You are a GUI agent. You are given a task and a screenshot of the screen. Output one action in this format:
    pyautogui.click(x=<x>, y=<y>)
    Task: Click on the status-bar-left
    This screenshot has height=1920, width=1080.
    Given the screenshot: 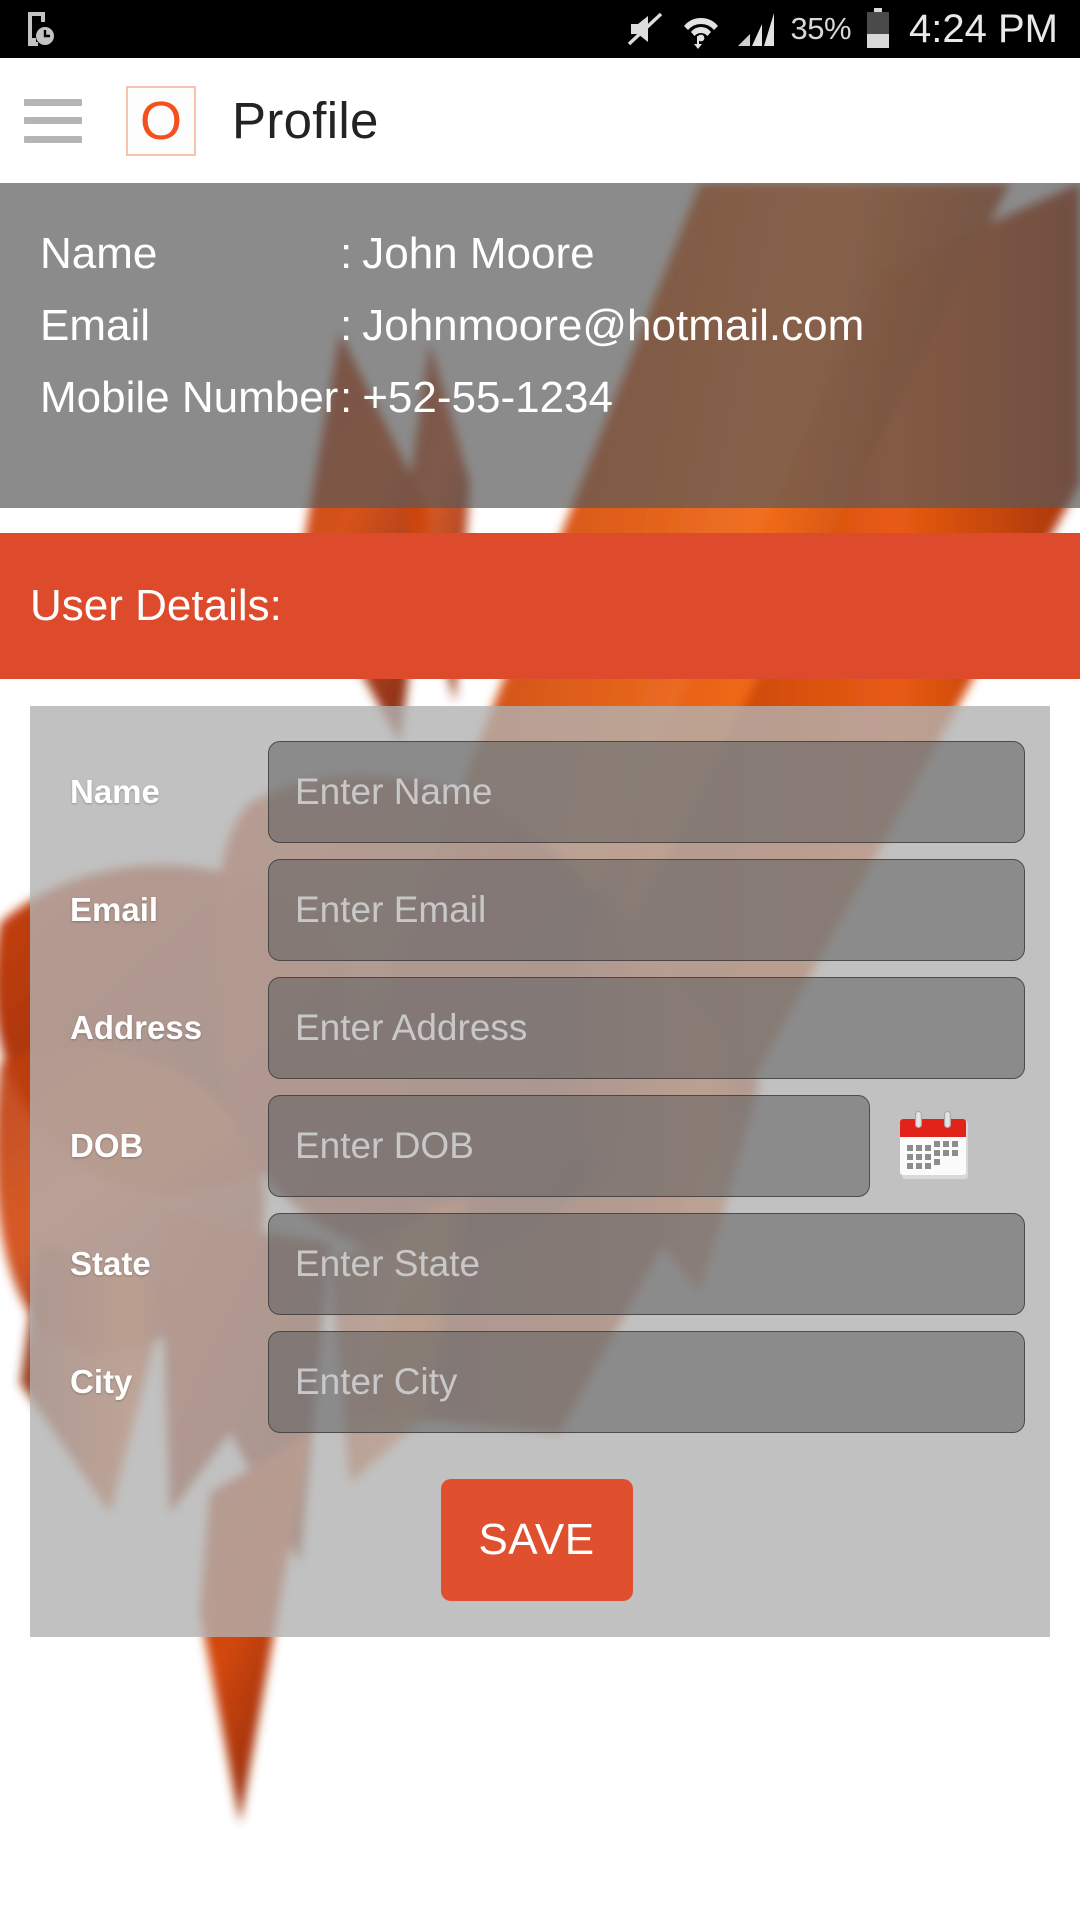 What is the action you would take?
    pyautogui.click(x=38, y=29)
    